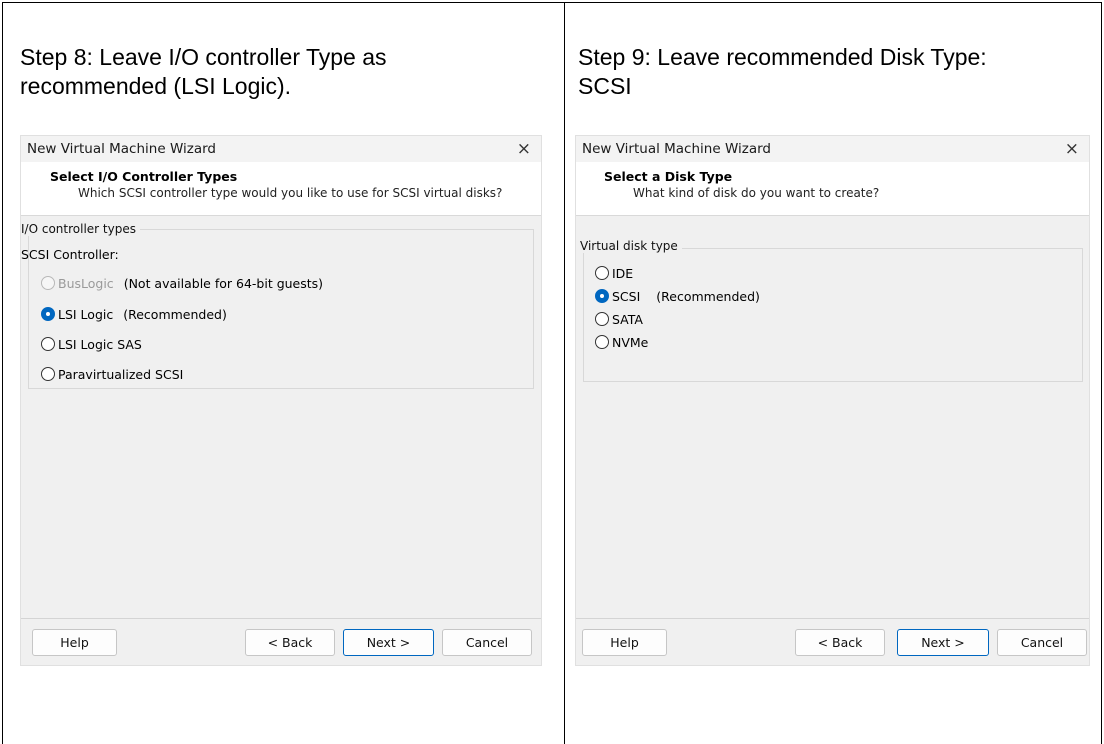 The image size is (1104, 744). Describe the element at coordinates (156, 86) in the screenshot. I see `step-8-heading-line2: recommended (LSI Logic).` at that location.